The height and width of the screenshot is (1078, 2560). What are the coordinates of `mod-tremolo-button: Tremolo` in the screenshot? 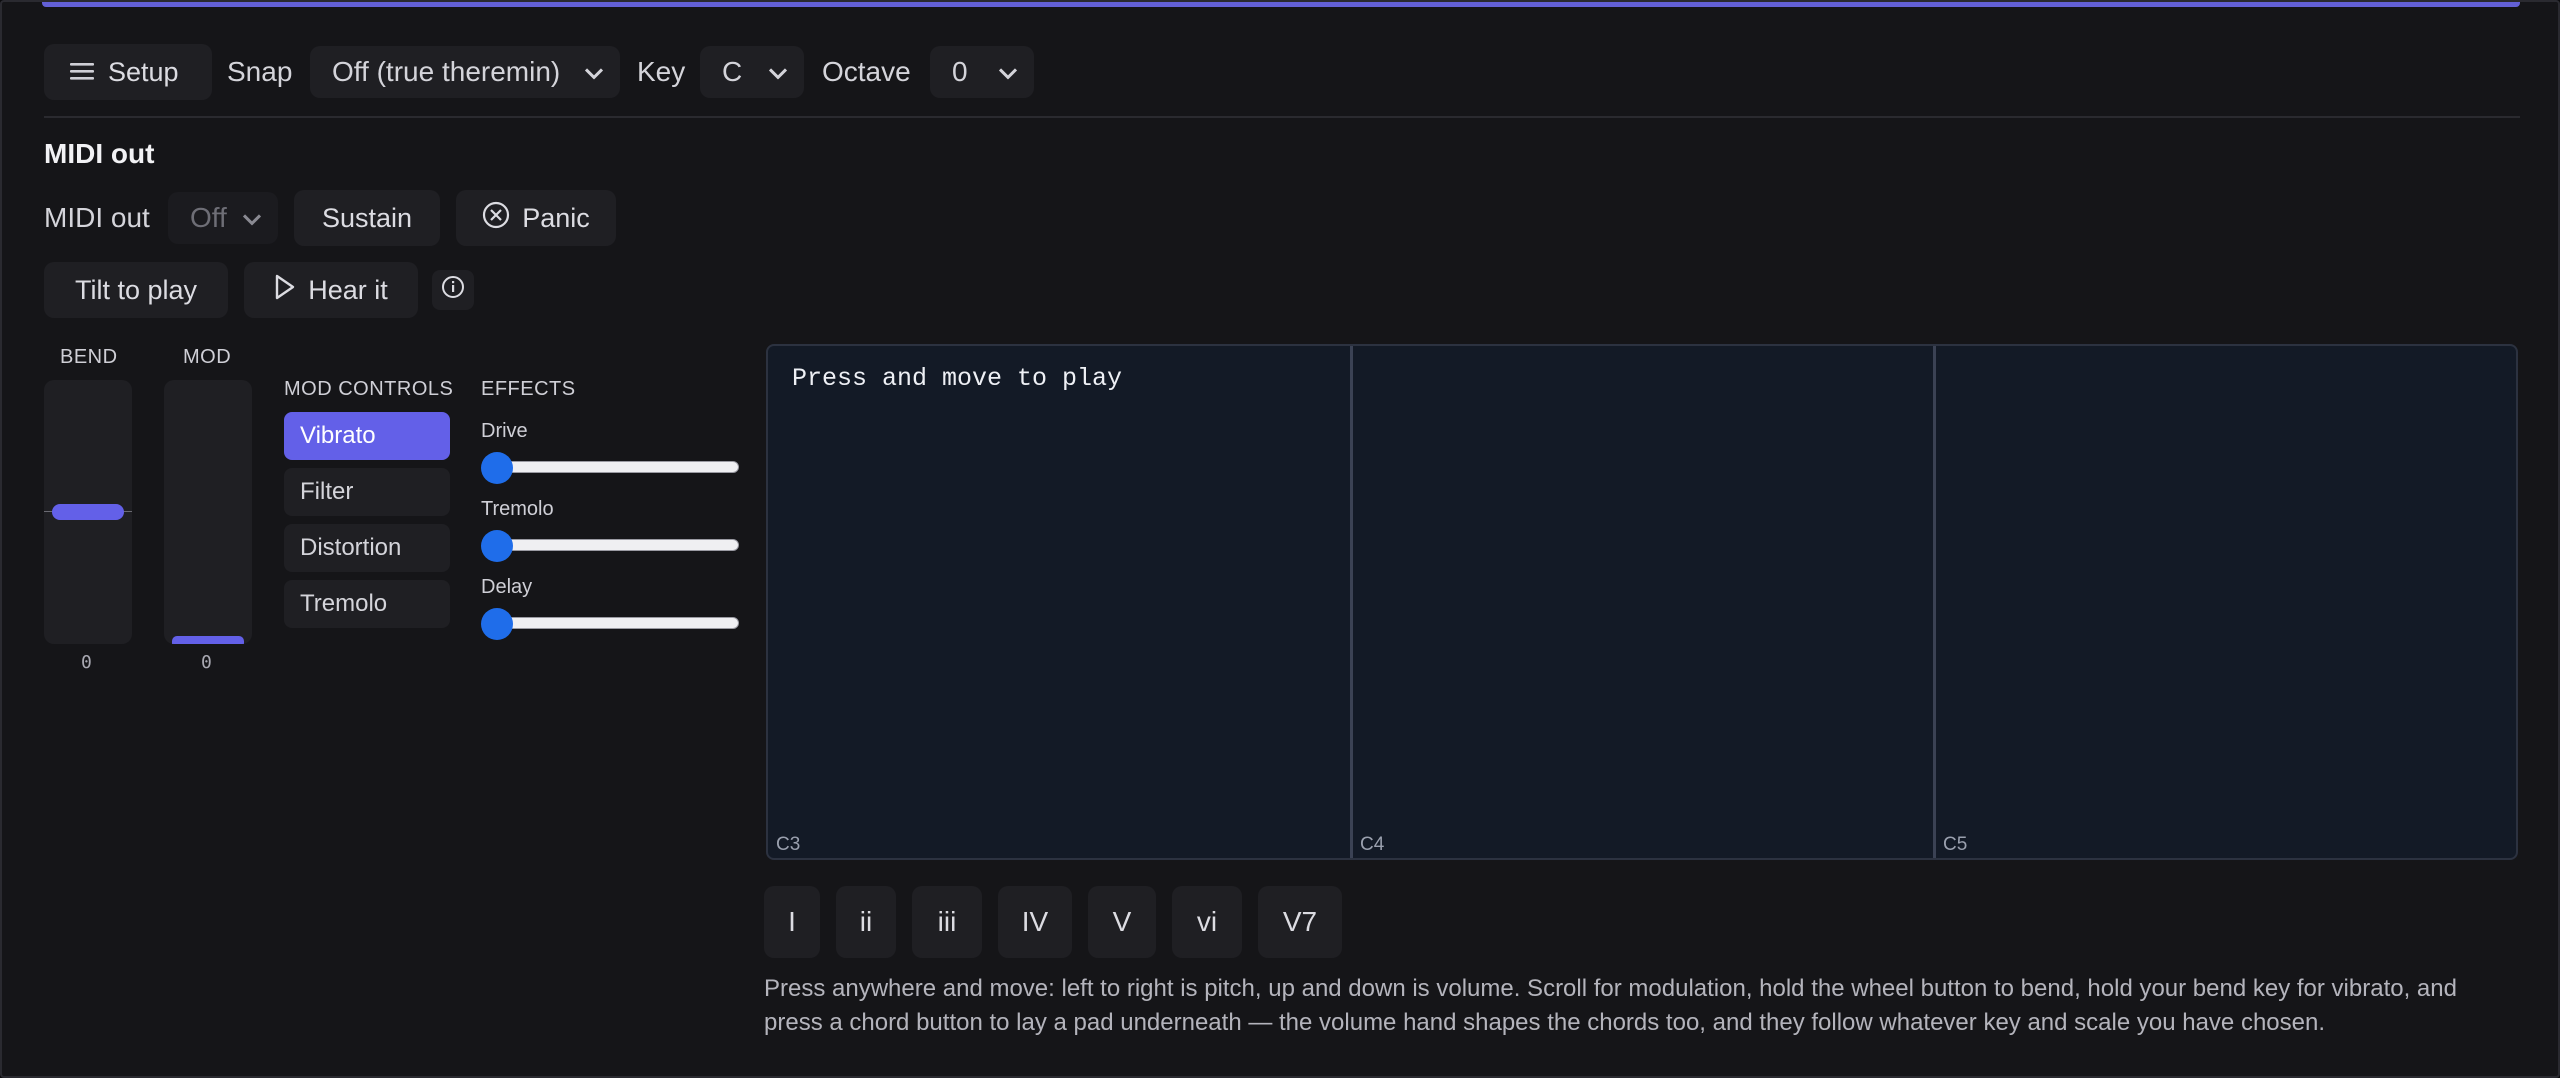 It's located at (367, 604).